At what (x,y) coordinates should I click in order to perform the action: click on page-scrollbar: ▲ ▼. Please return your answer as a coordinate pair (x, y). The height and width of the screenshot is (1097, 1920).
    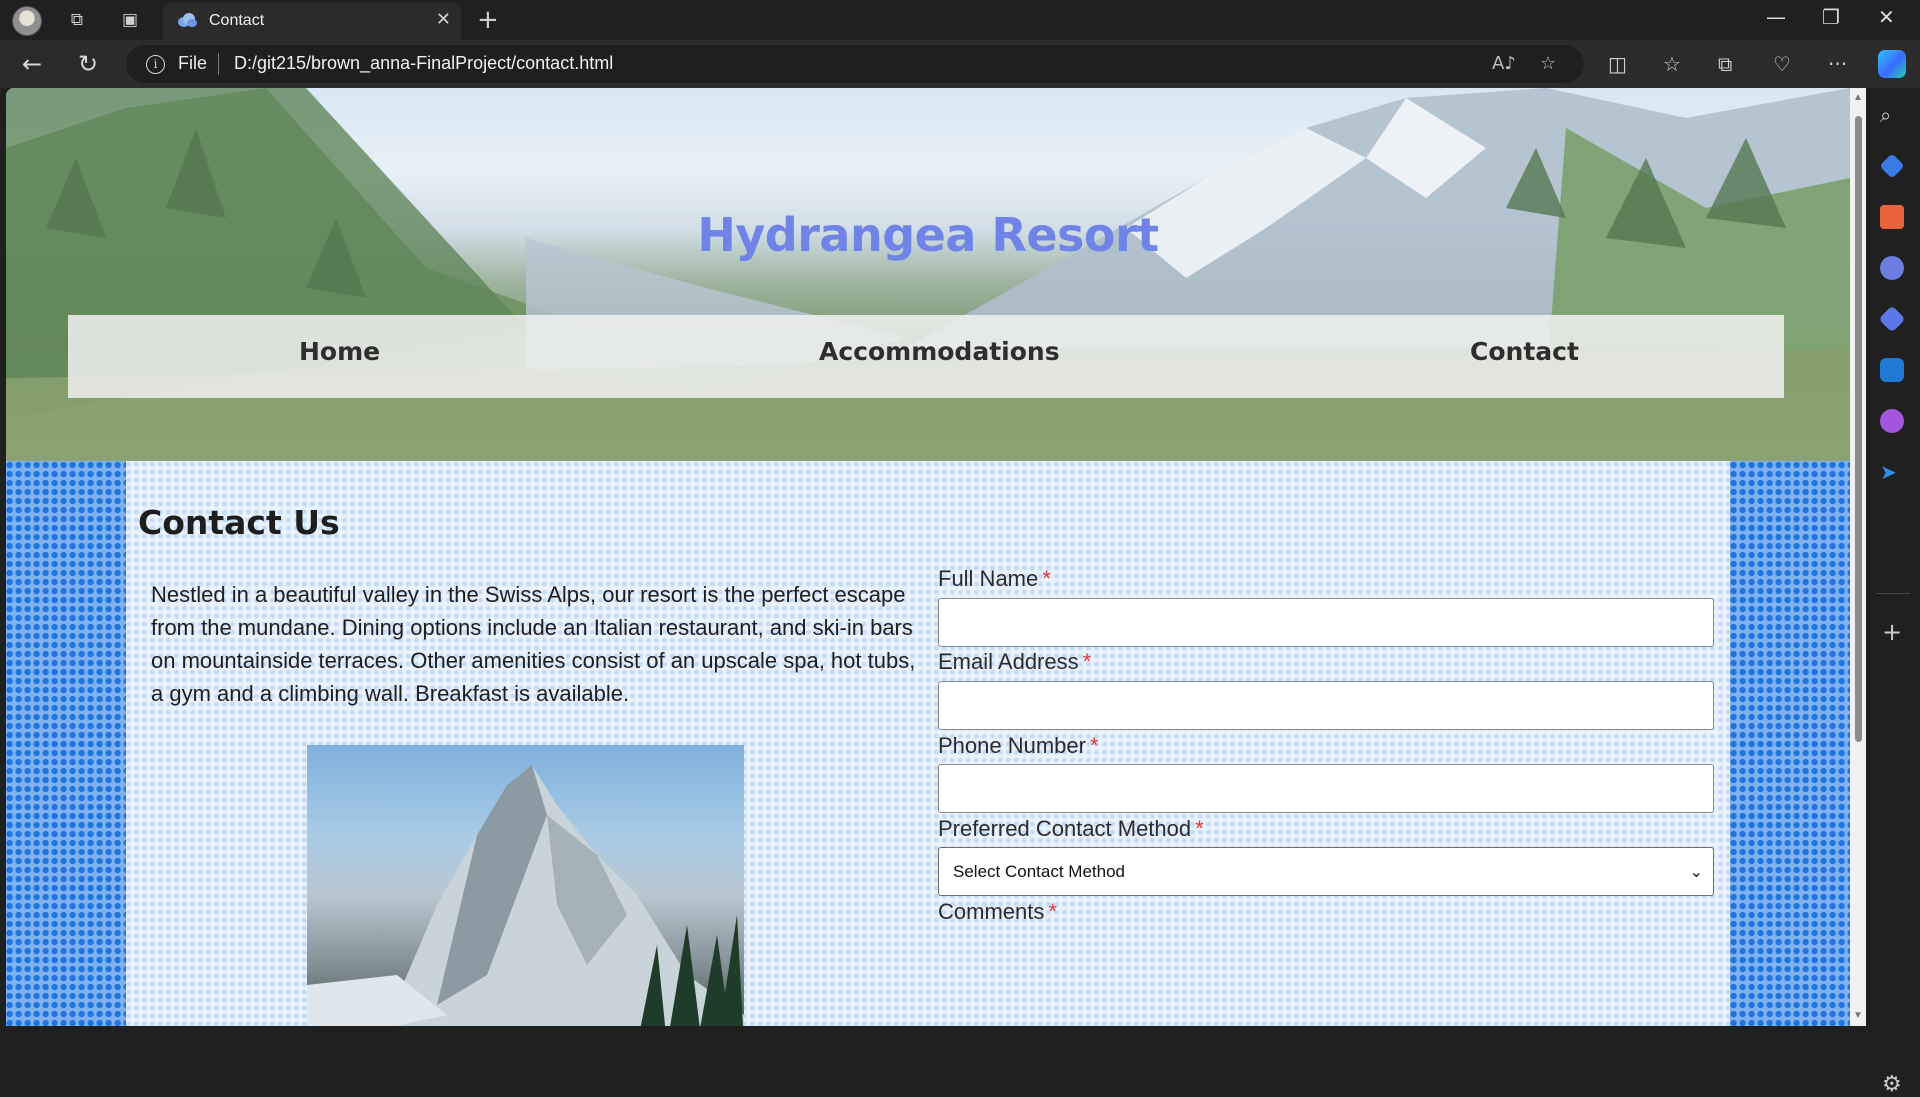
    Looking at the image, I should click on (1858, 557).